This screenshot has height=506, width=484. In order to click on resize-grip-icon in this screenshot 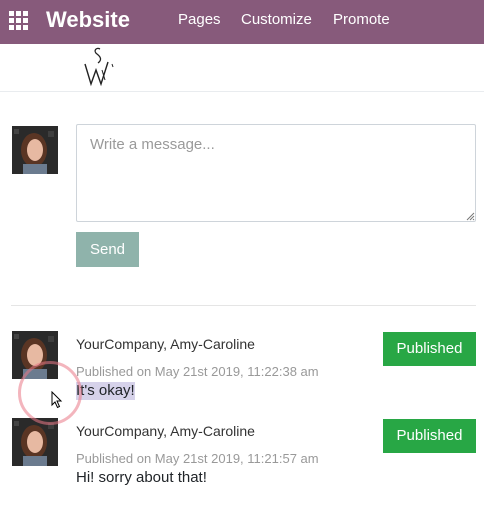, I will do `click(470, 216)`.